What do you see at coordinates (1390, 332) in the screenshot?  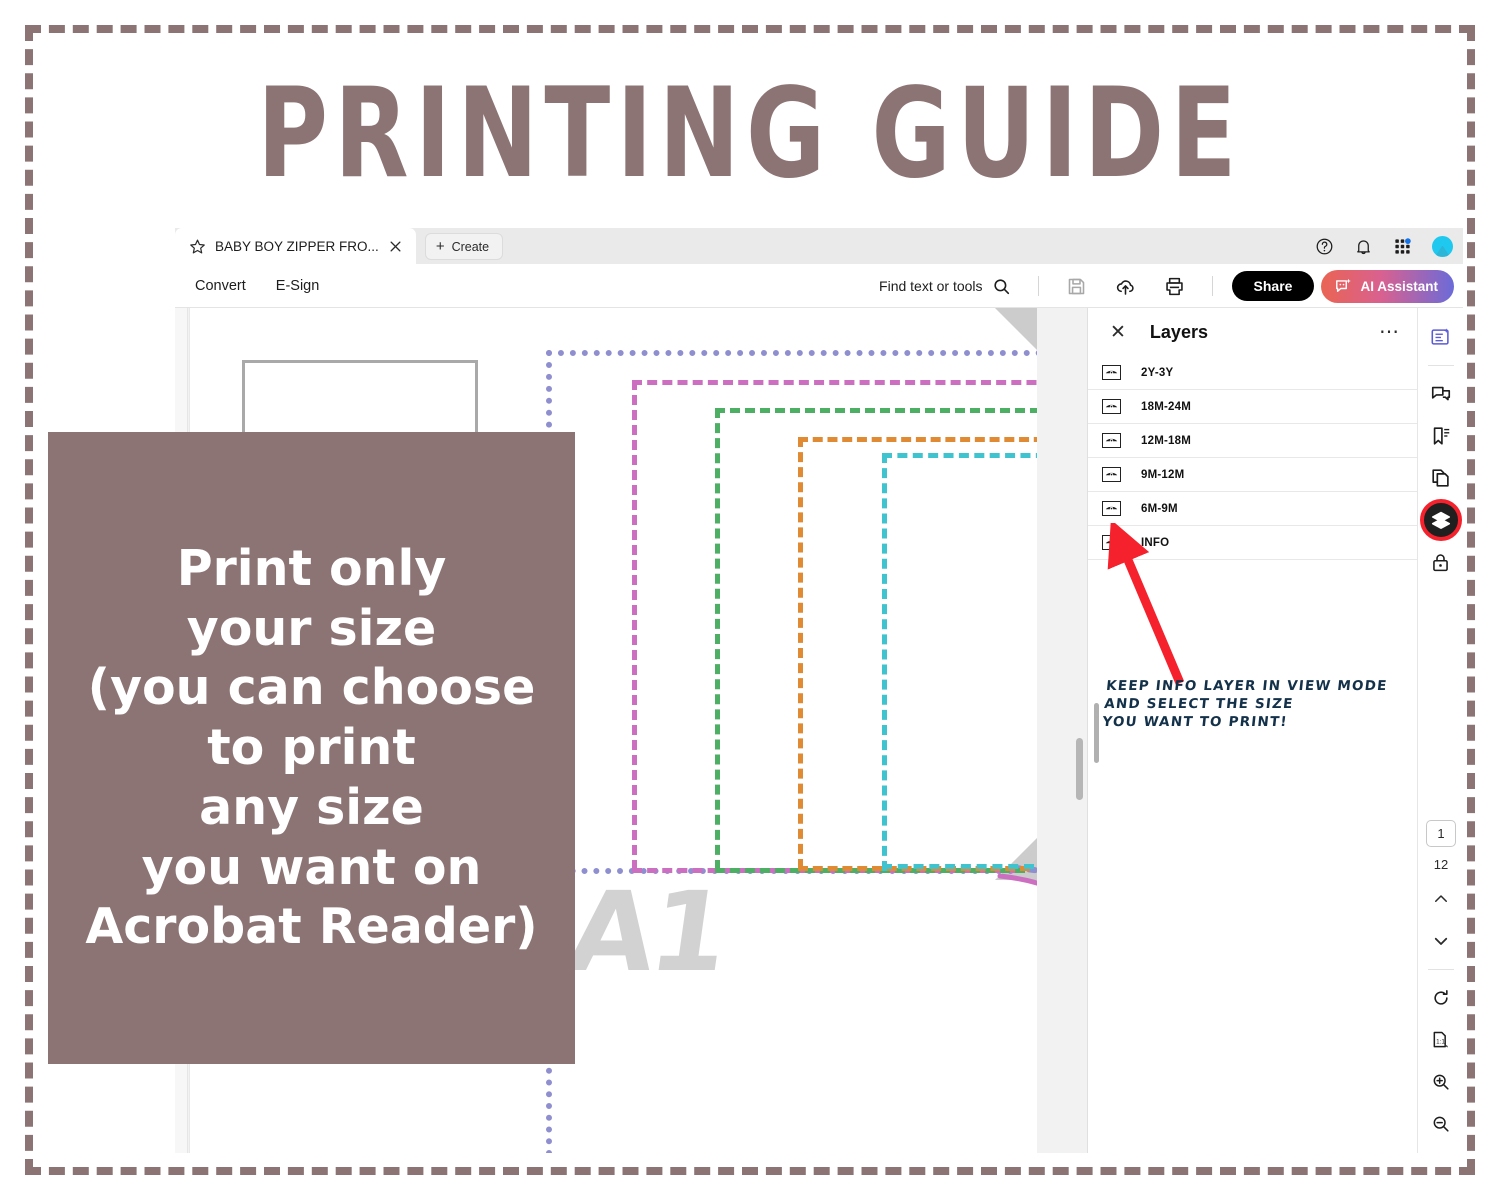 I see `more-options-icon: ⋯` at bounding box center [1390, 332].